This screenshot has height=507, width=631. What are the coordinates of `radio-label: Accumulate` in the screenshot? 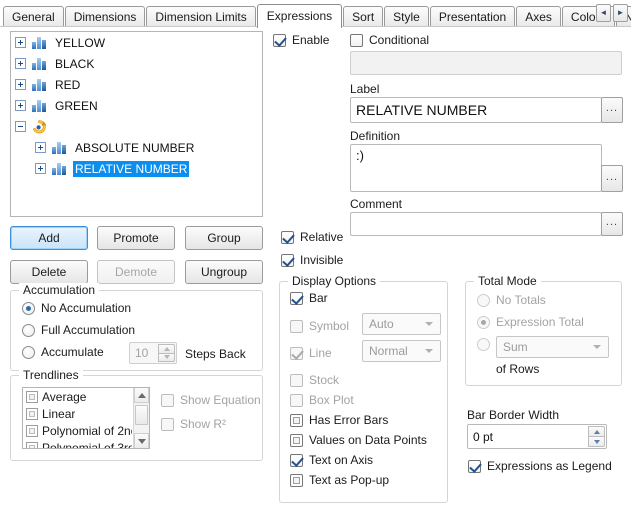 It's located at (72, 352).